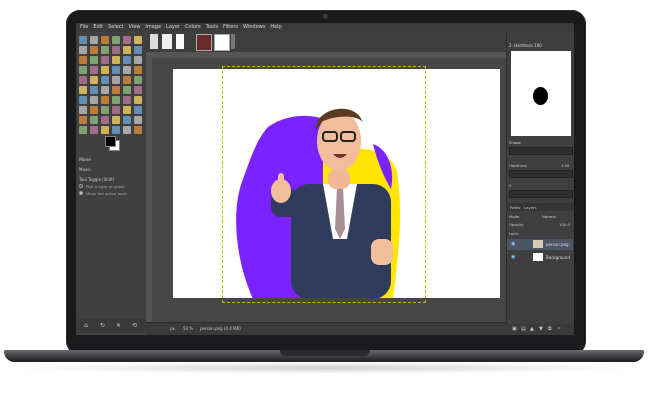  What do you see at coordinates (188, 328) in the screenshot?
I see `zoom-select: 50 %` at bounding box center [188, 328].